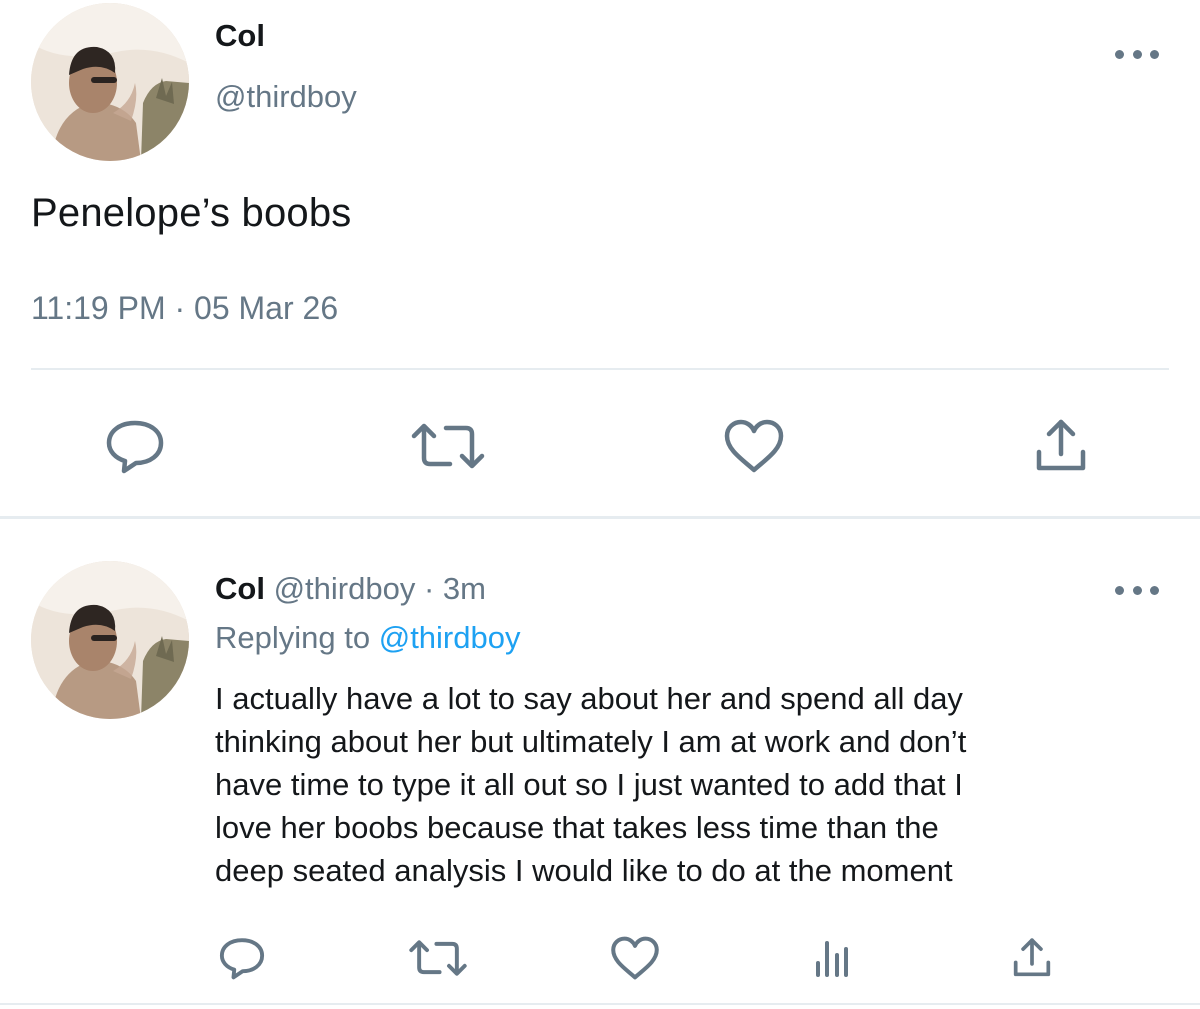  I want to click on reply-reply-button, so click(242, 958).